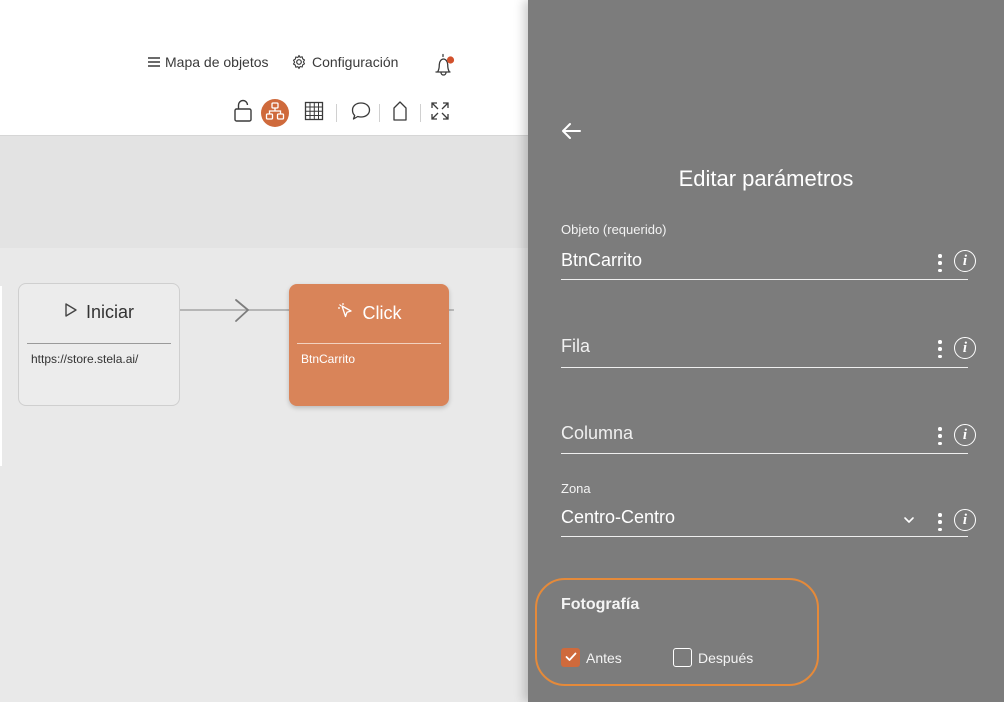  Describe the element at coordinates (768, 353) in the screenshot. I see `row-field: Fila i` at that location.